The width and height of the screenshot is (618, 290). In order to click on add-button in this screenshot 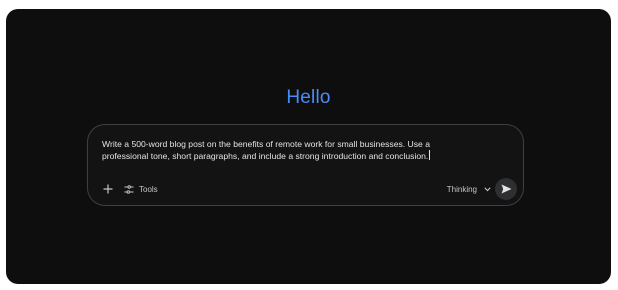, I will do `click(108, 189)`.